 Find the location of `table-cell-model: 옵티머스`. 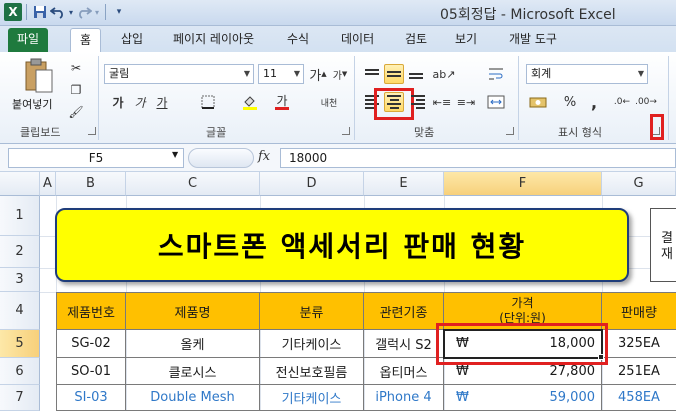

table-cell-model: 옵티머스 is located at coordinates (404, 371).